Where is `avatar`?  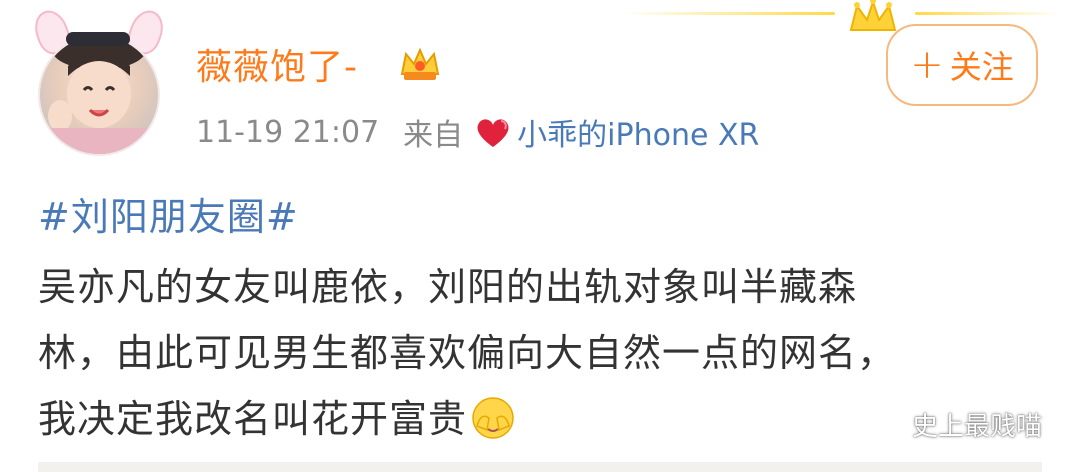 avatar is located at coordinates (97, 80).